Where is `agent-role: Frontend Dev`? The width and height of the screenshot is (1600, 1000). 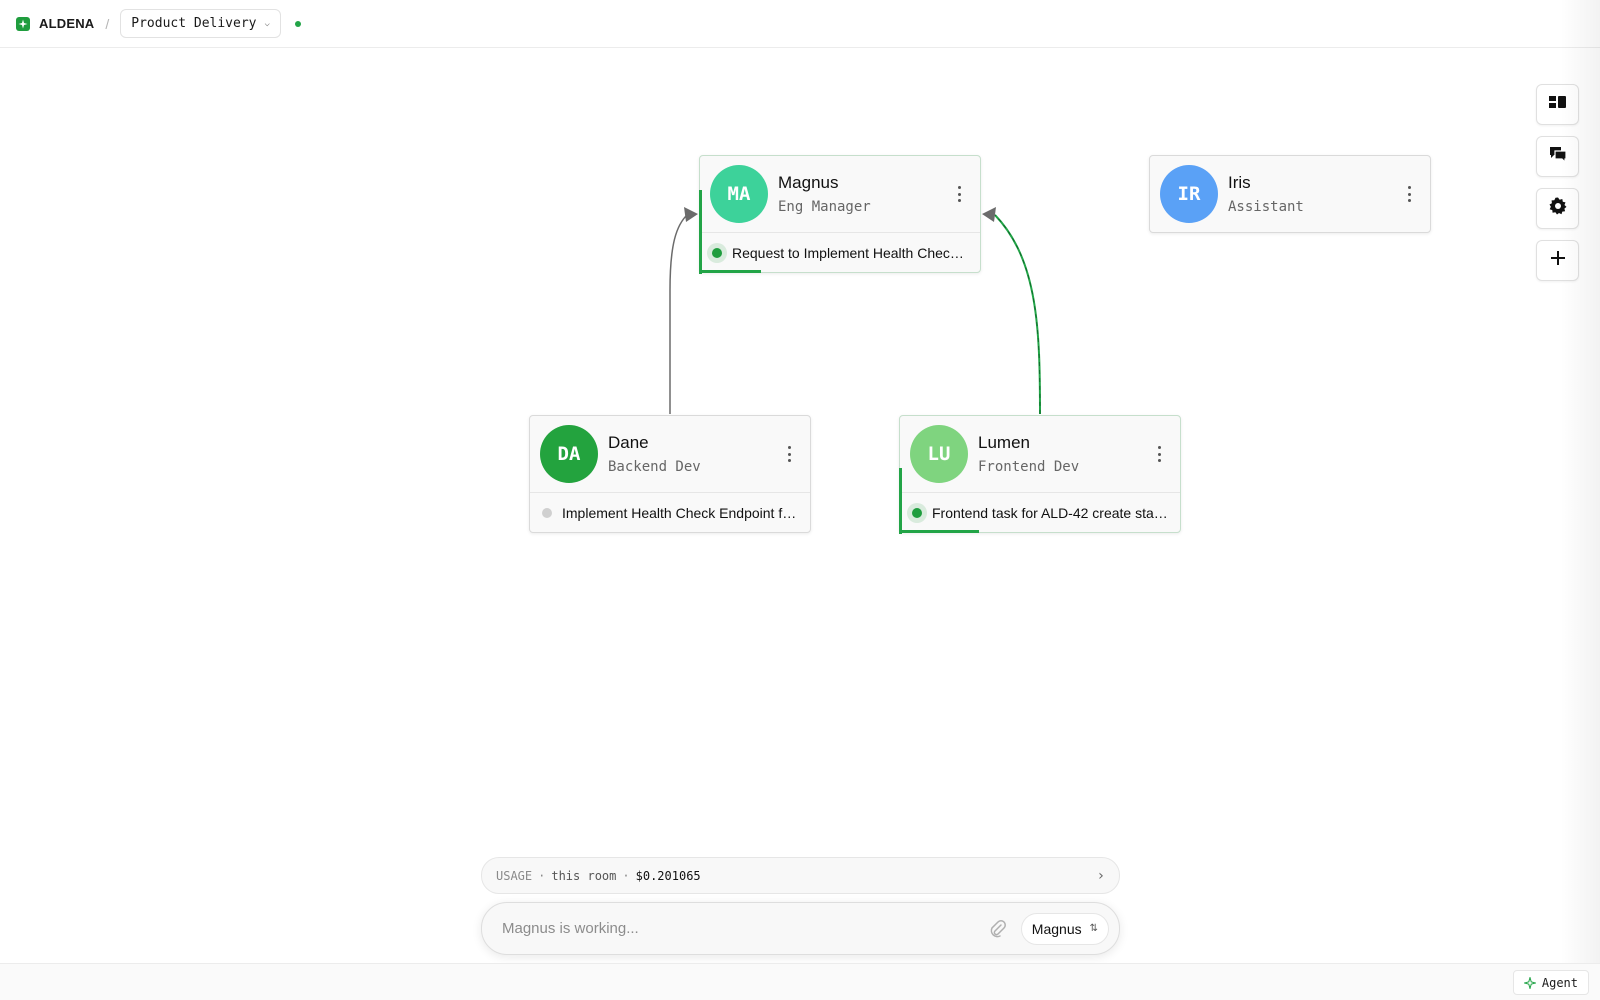 agent-role: Frontend Dev is located at coordinates (1029, 467).